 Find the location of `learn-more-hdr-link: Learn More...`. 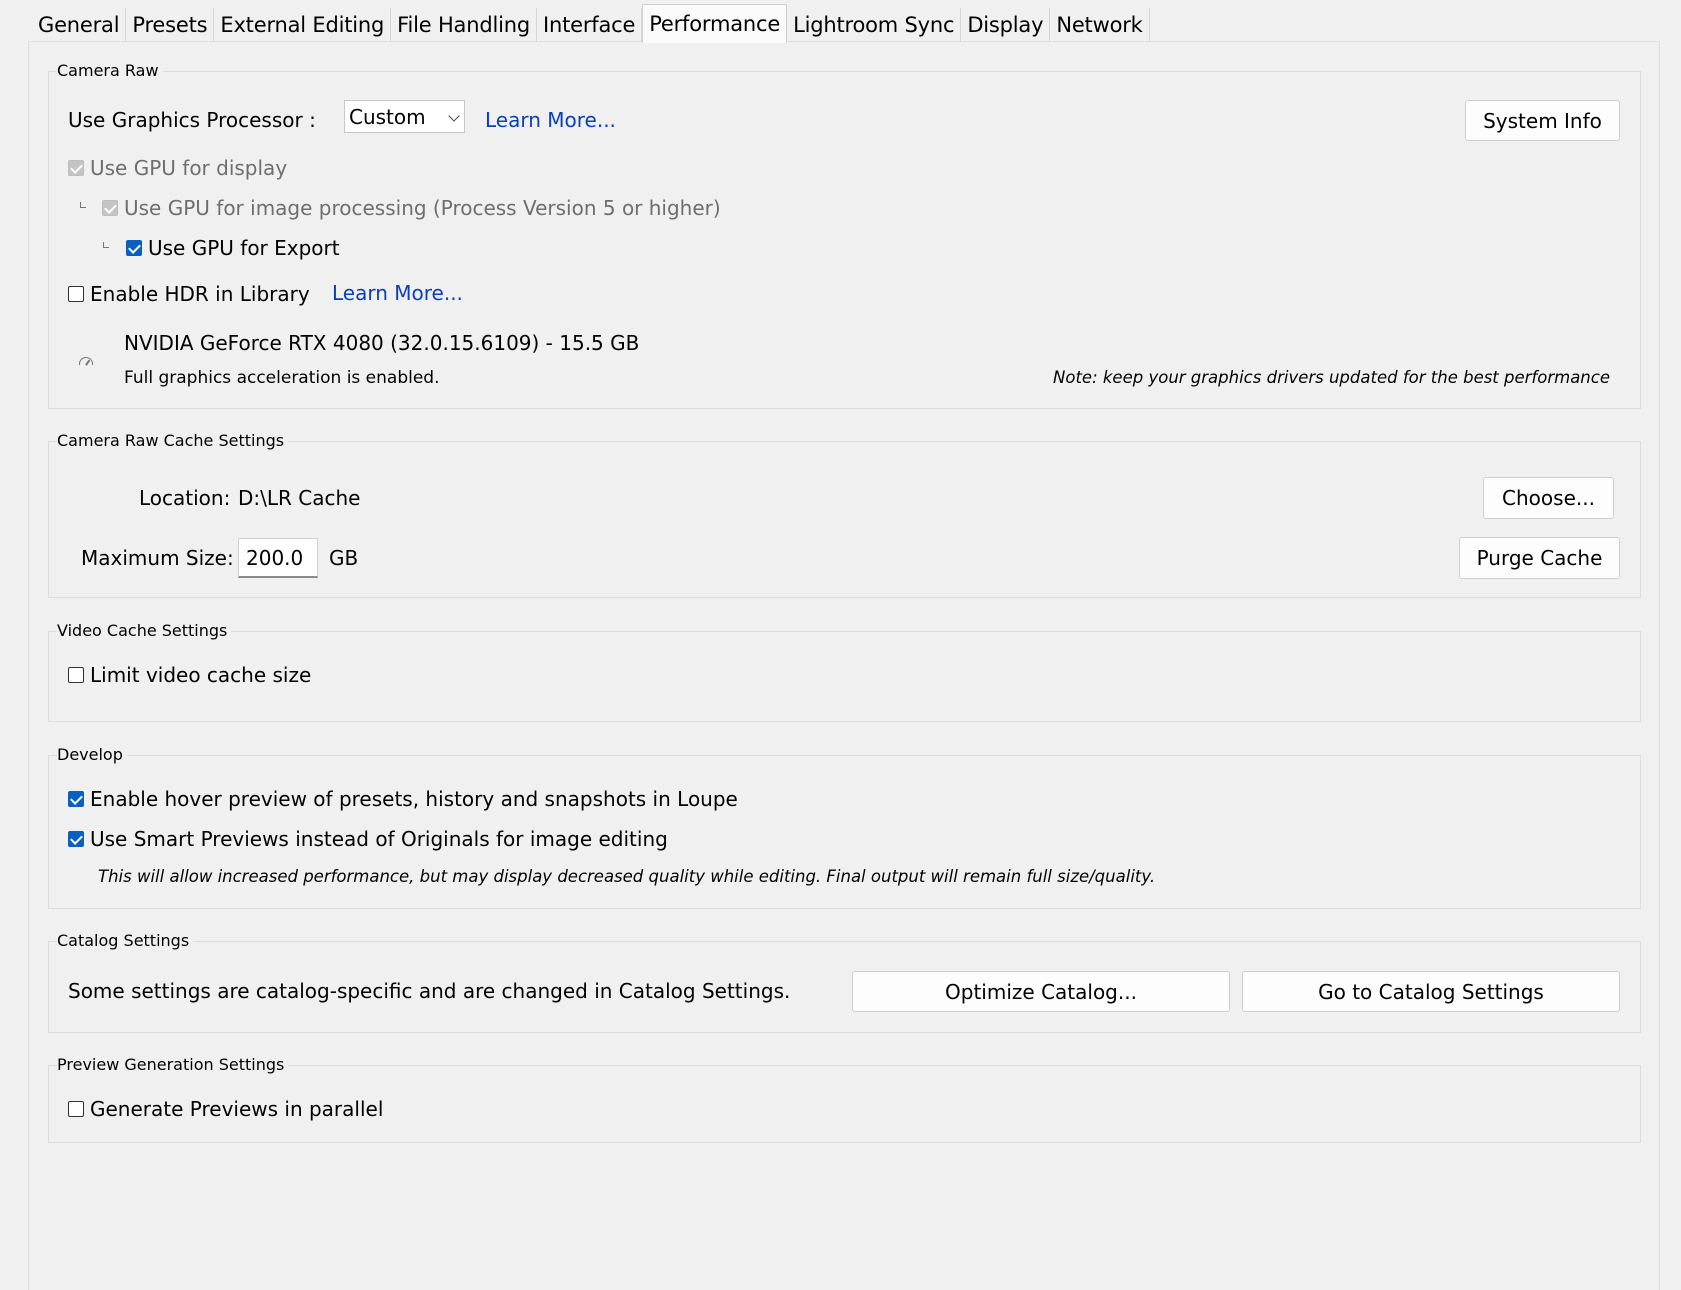

learn-more-hdr-link: Learn More... is located at coordinates (397, 293).